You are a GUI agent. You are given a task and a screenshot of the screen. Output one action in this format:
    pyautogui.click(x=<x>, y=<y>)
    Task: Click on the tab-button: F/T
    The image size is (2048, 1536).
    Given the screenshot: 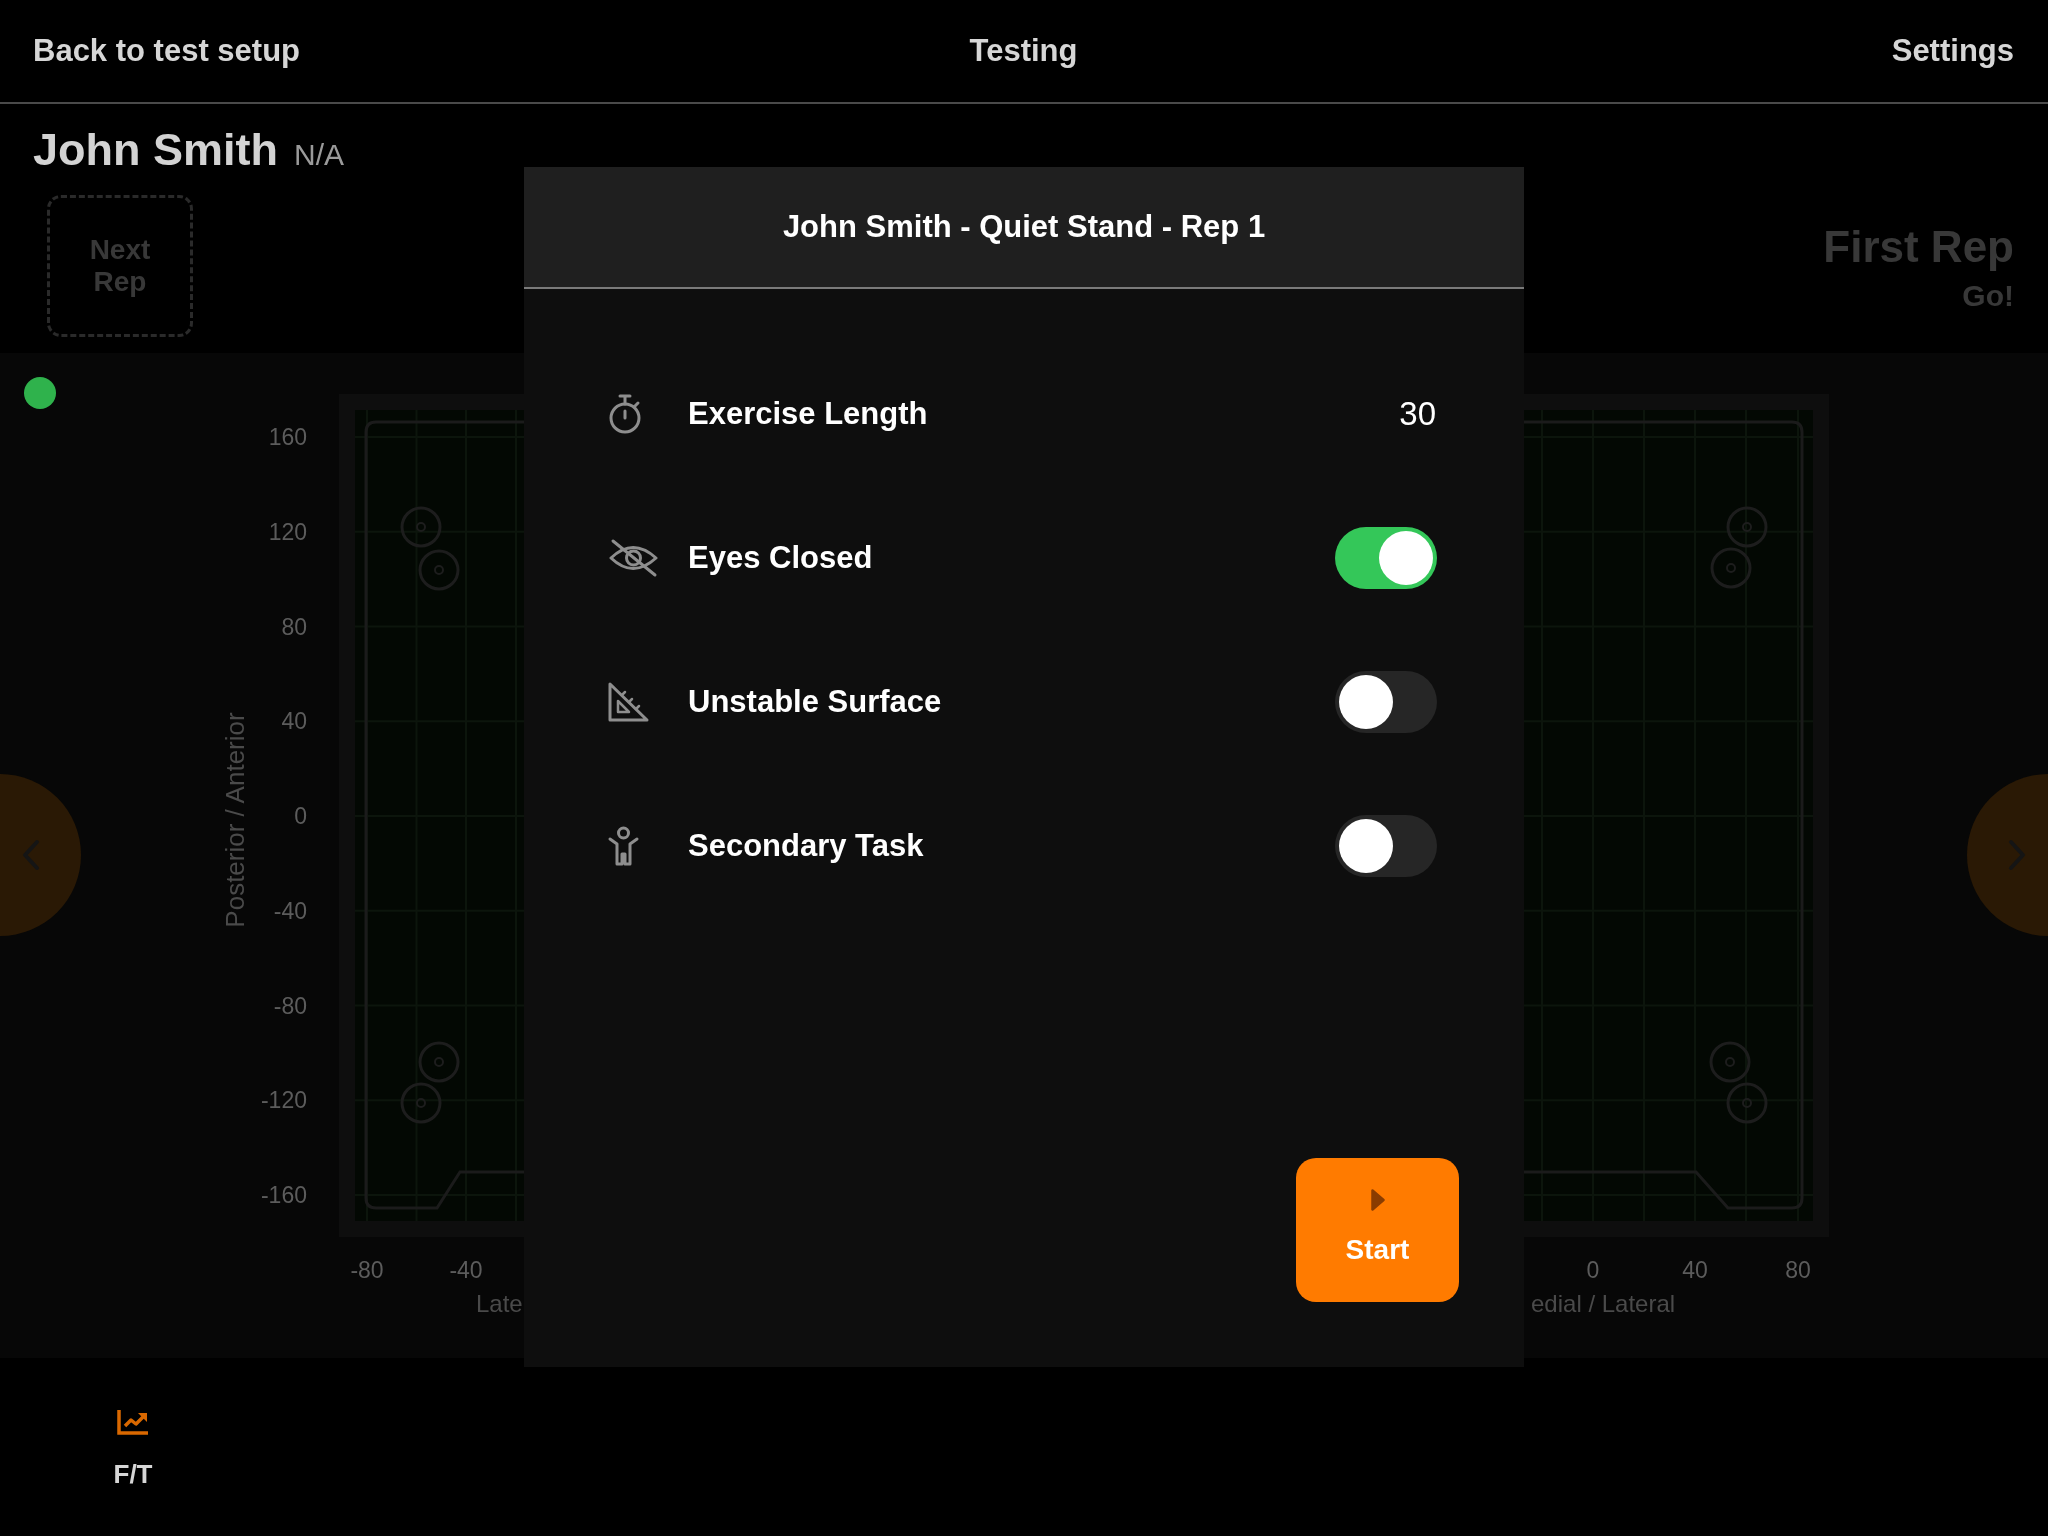 What is the action you would take?
    pyautogui.click(x=133, y=1431)
    